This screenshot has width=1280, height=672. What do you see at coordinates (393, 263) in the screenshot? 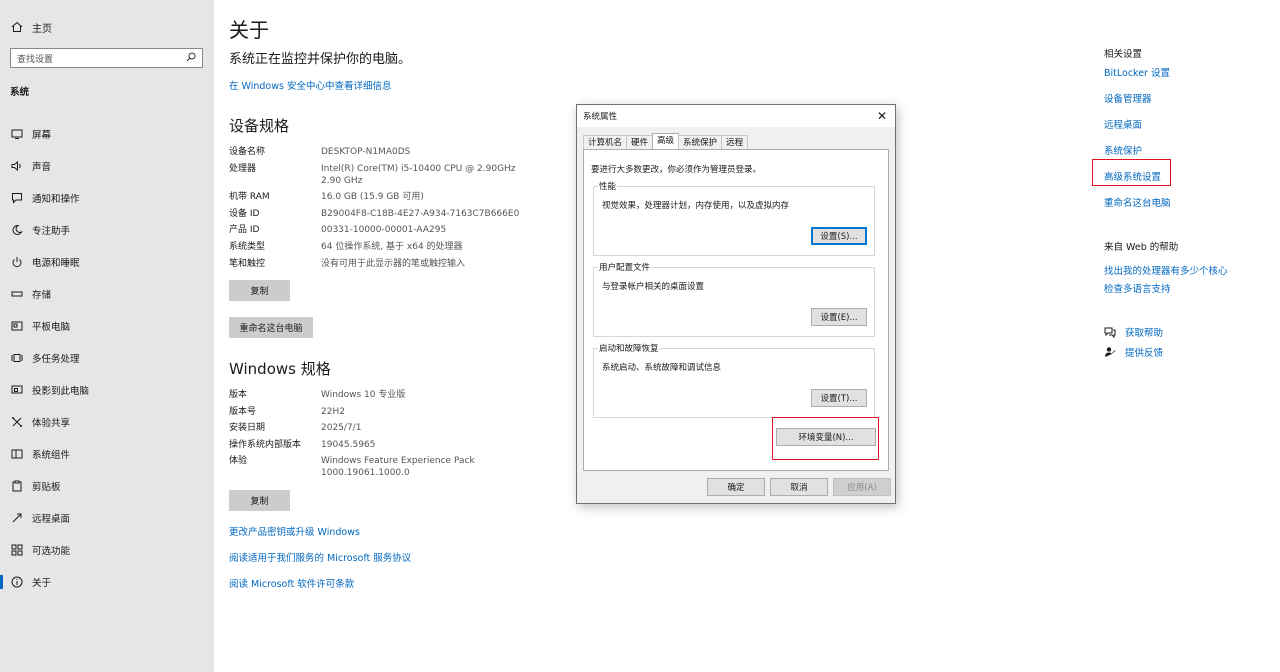
I see `spec-value: 没有可用于此显示器的笔或触控输入` at bounding box center [393, 263].